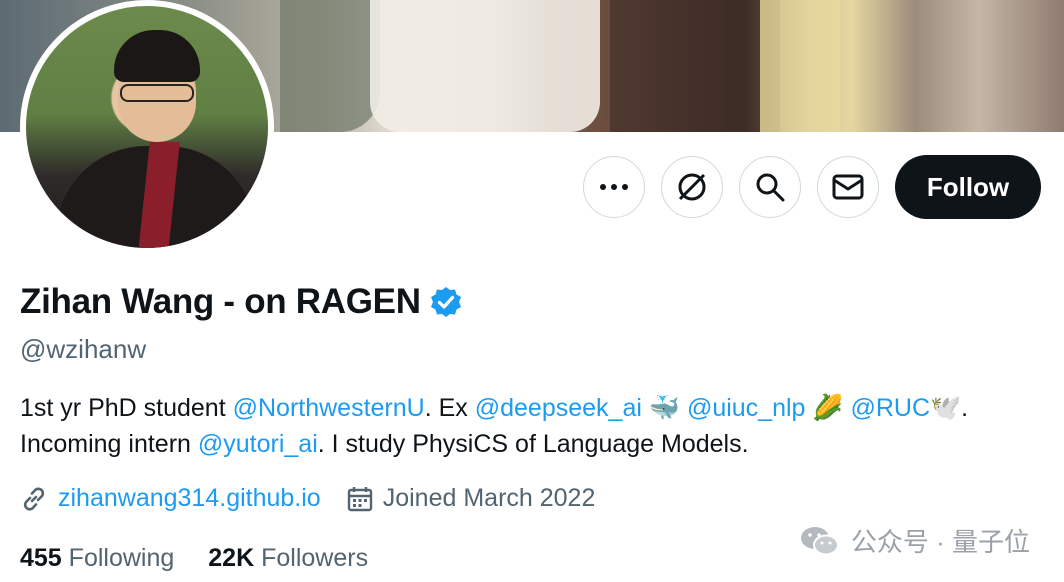 The image size is (1064, 582). I want to click on mention-link: @NorthwesternU, so click(329, 408).